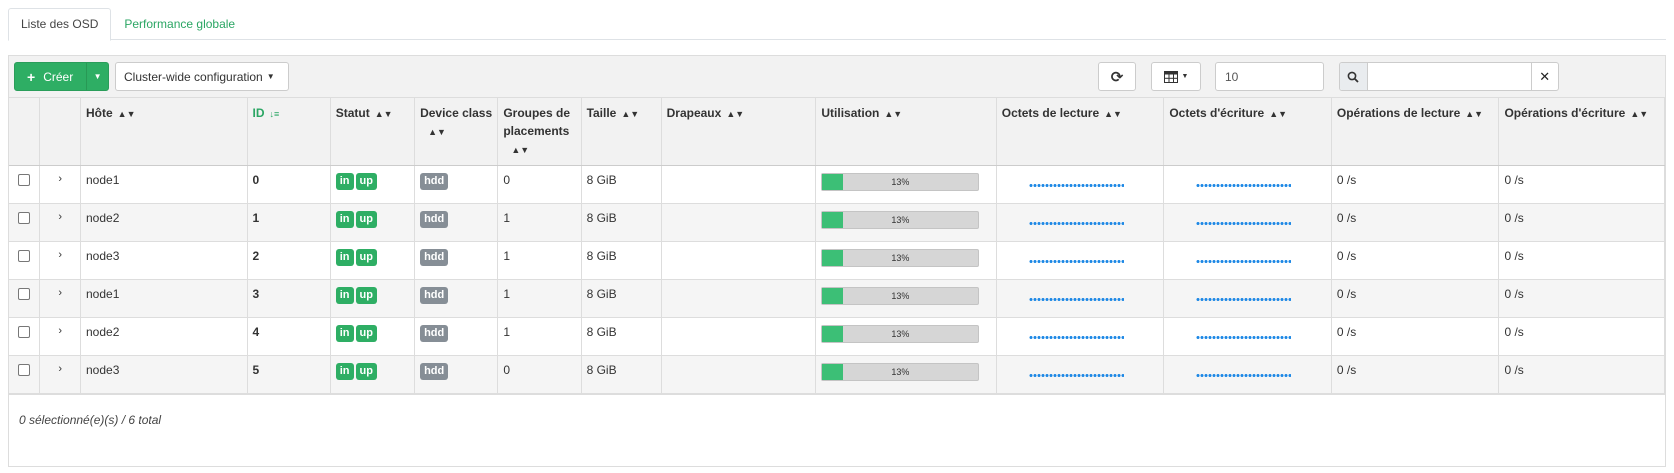 The width and height of the screenshot is (1674, 473). What do you see at coordinates (179, 24) in the screenshot?
I see `tab-global-performance: Performance globale` at bounding box center [179, 24].